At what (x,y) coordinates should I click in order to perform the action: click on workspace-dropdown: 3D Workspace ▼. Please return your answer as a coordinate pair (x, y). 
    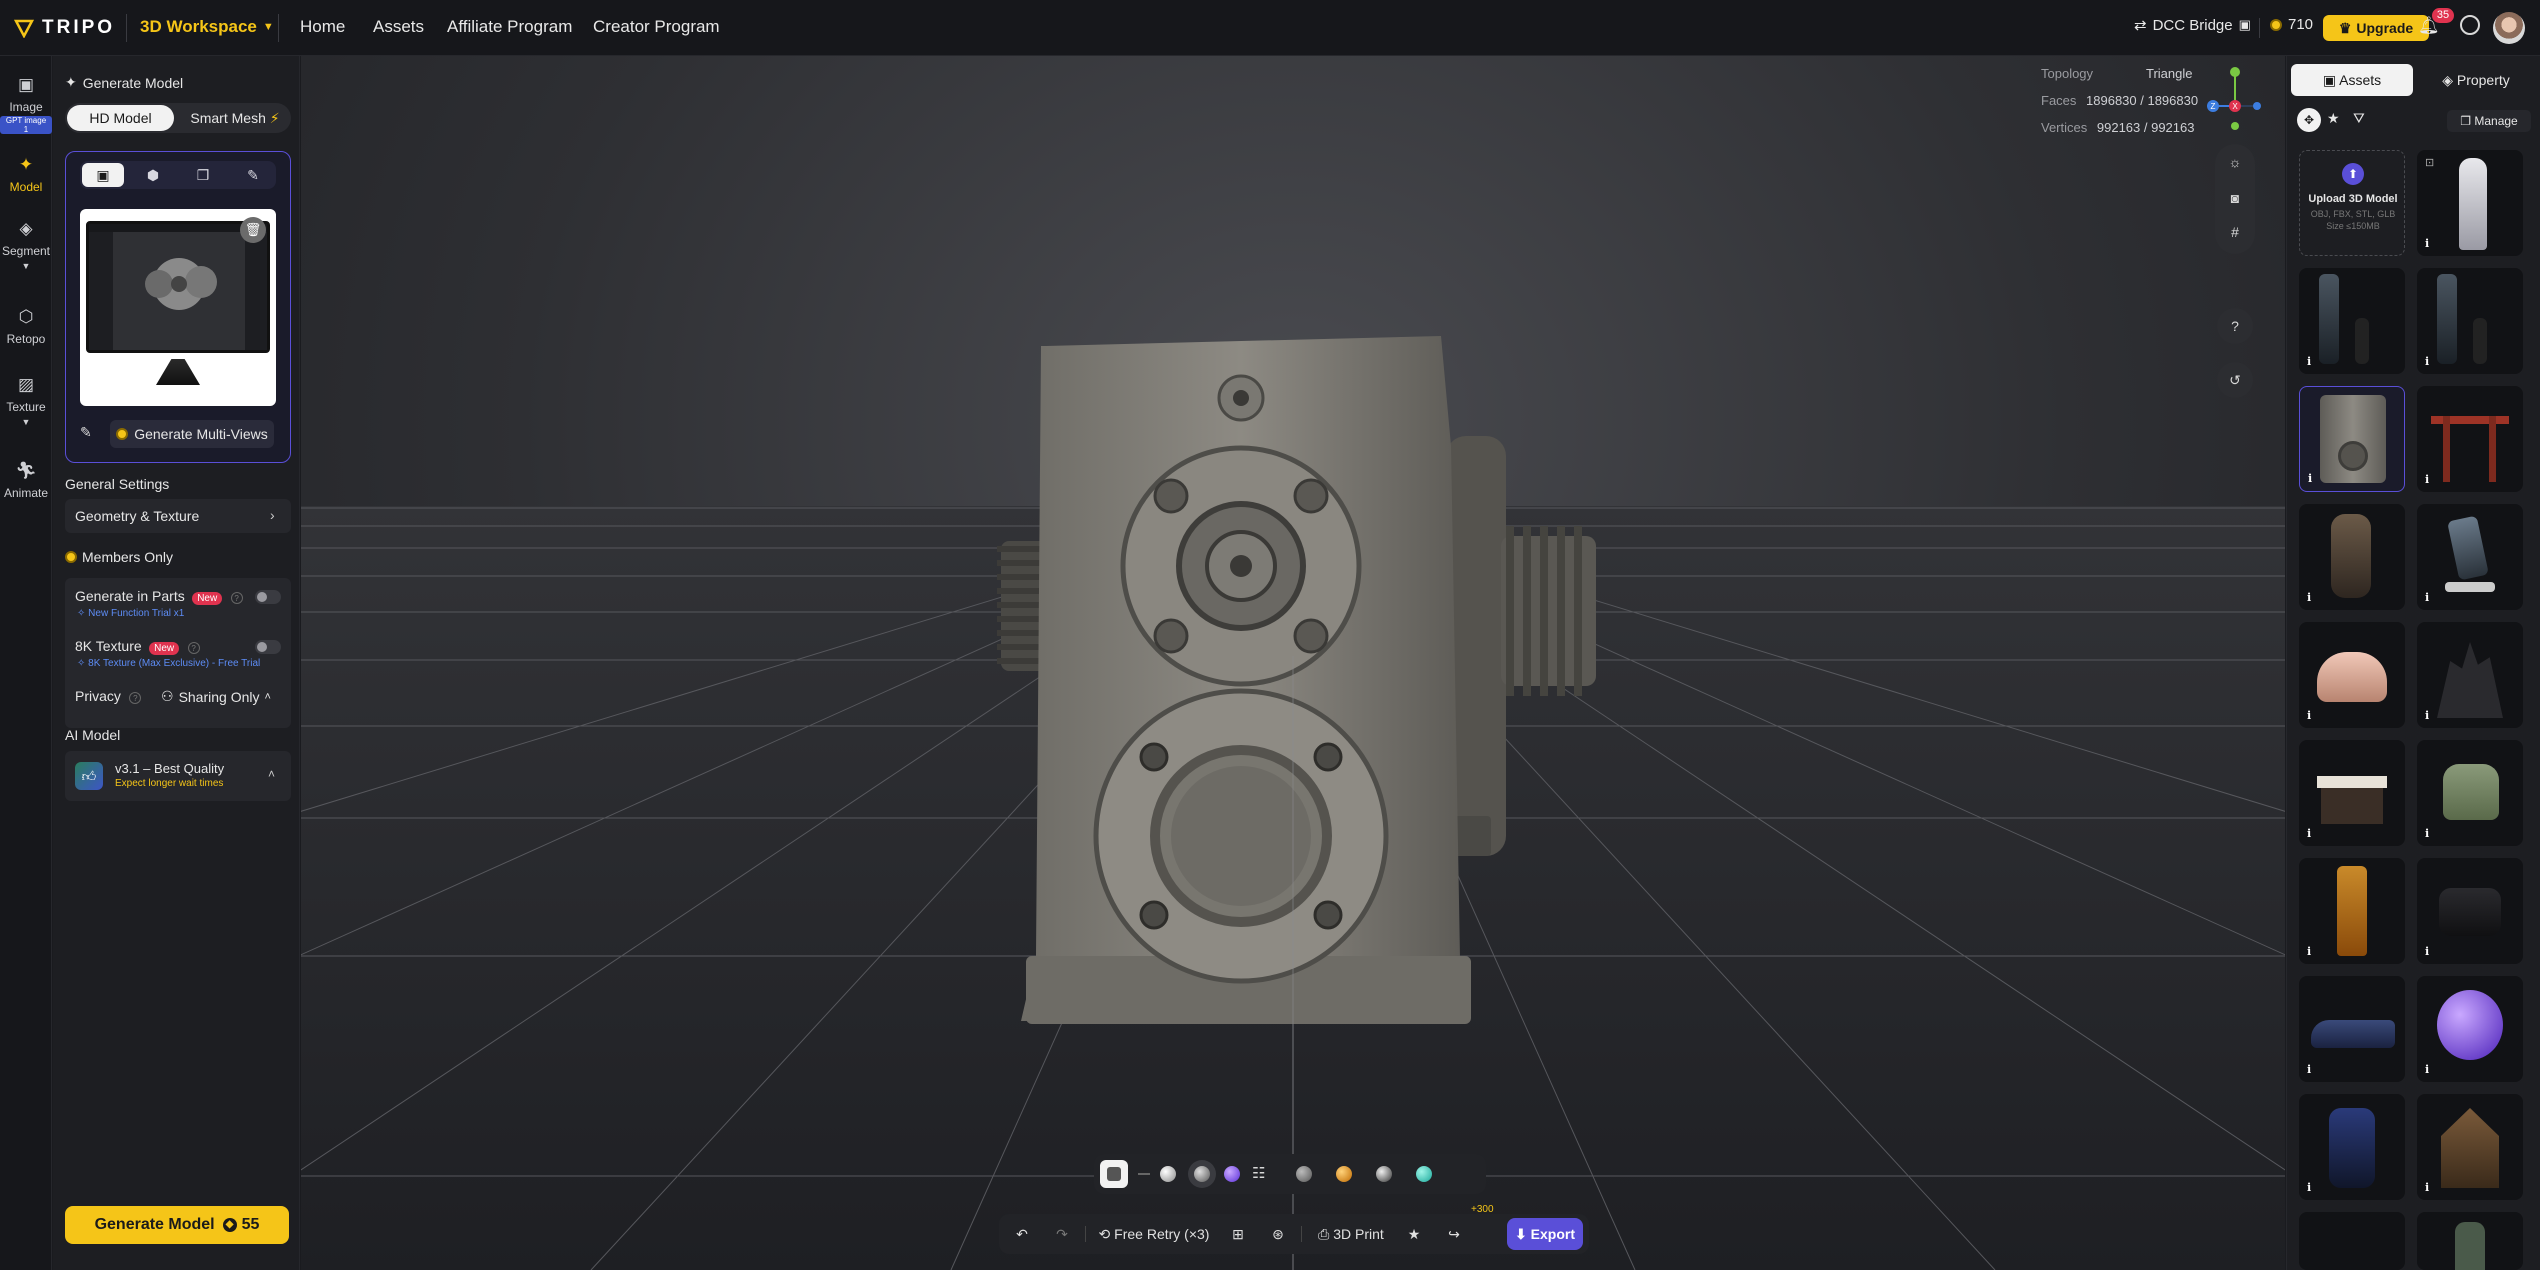
    Looking at the image, I should click on (207, 27).